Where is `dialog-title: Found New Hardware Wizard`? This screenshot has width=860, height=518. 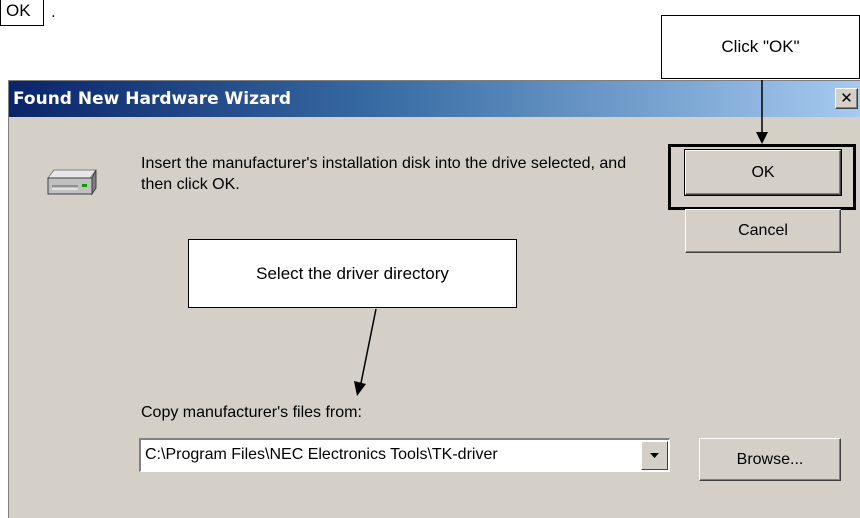 dialog-title: Found New Hardware Wizard is located at coordinates (152, 99).